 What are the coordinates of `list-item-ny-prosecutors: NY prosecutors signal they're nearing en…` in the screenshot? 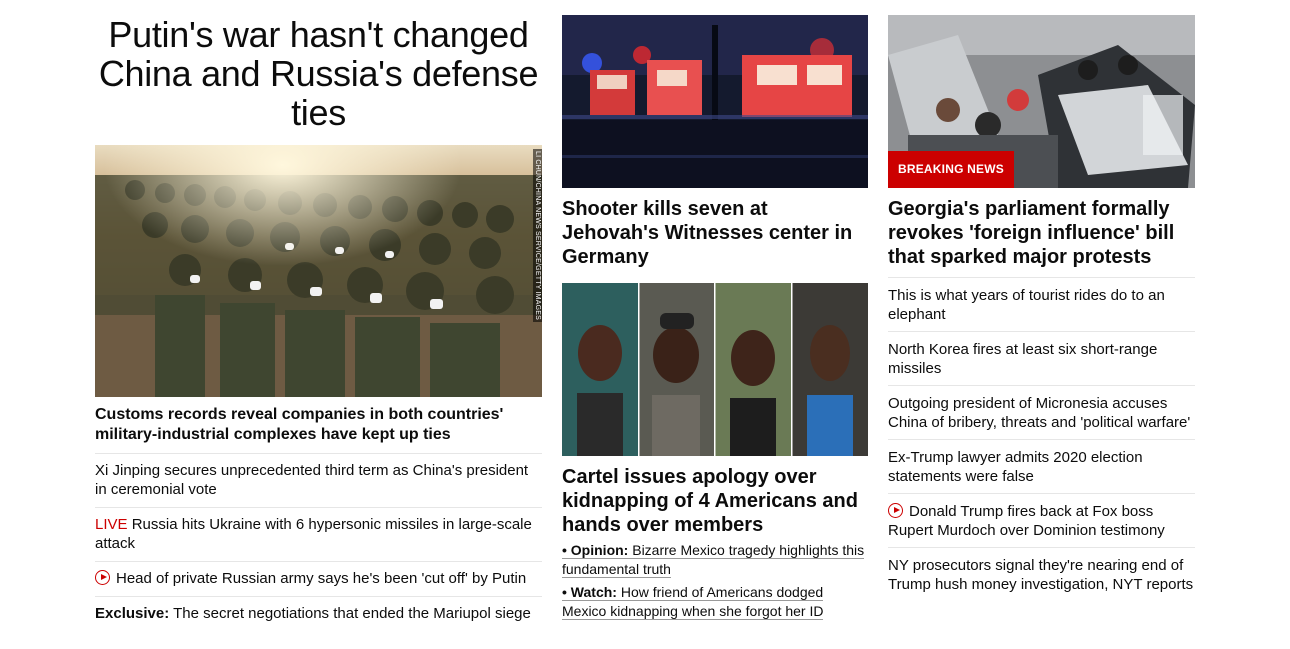 It's located at (1041, 574).